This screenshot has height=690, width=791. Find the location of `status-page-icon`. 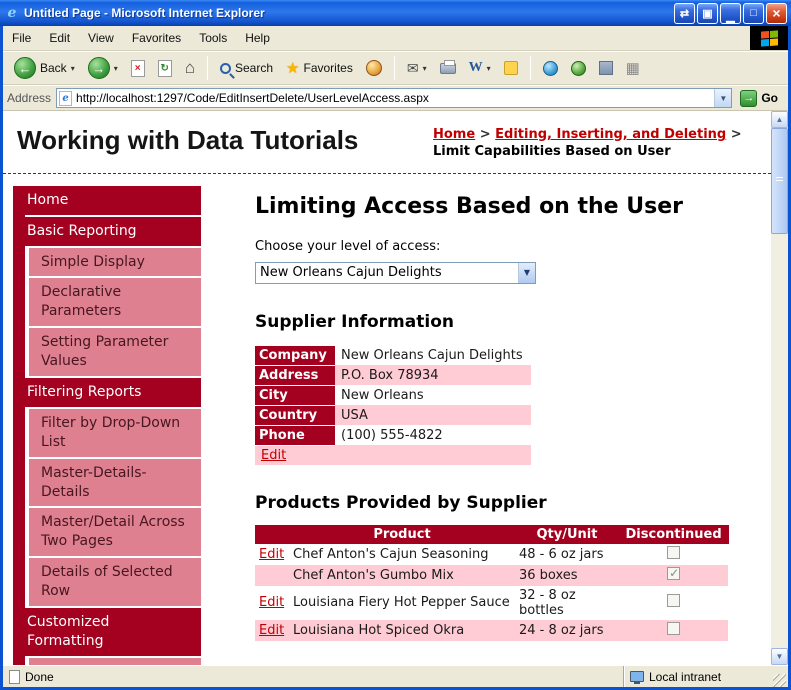

status-page-icon is located at coordinates (14, 676).